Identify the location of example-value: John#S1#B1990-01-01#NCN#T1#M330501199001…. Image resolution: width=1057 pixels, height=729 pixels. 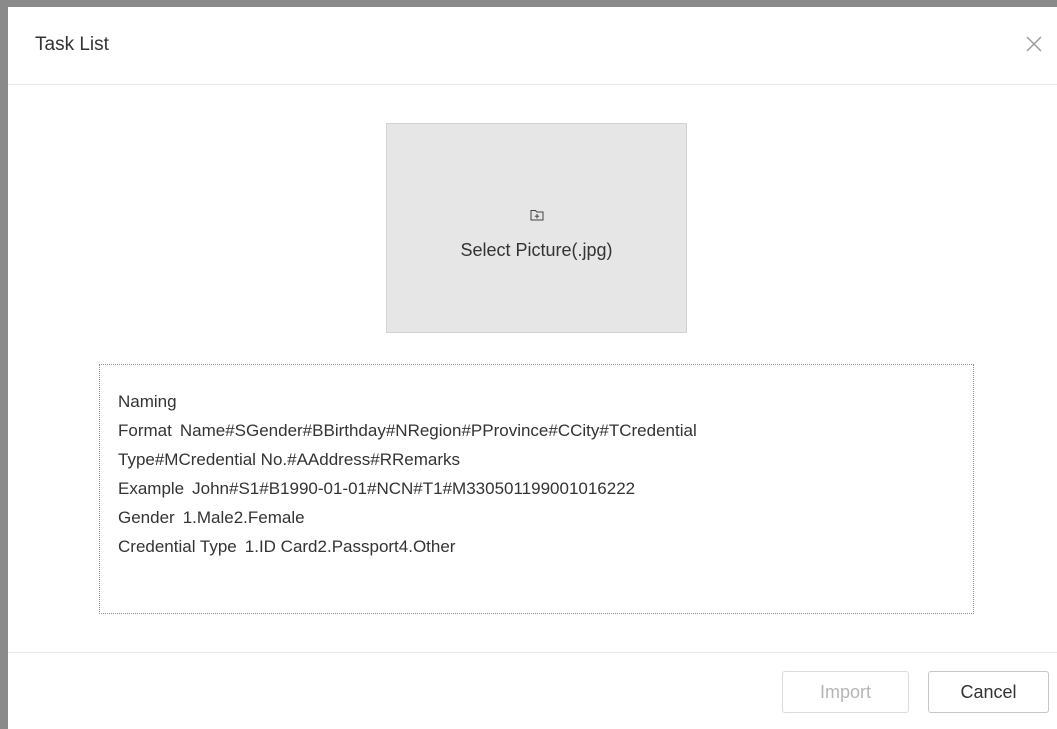
(414, 488).